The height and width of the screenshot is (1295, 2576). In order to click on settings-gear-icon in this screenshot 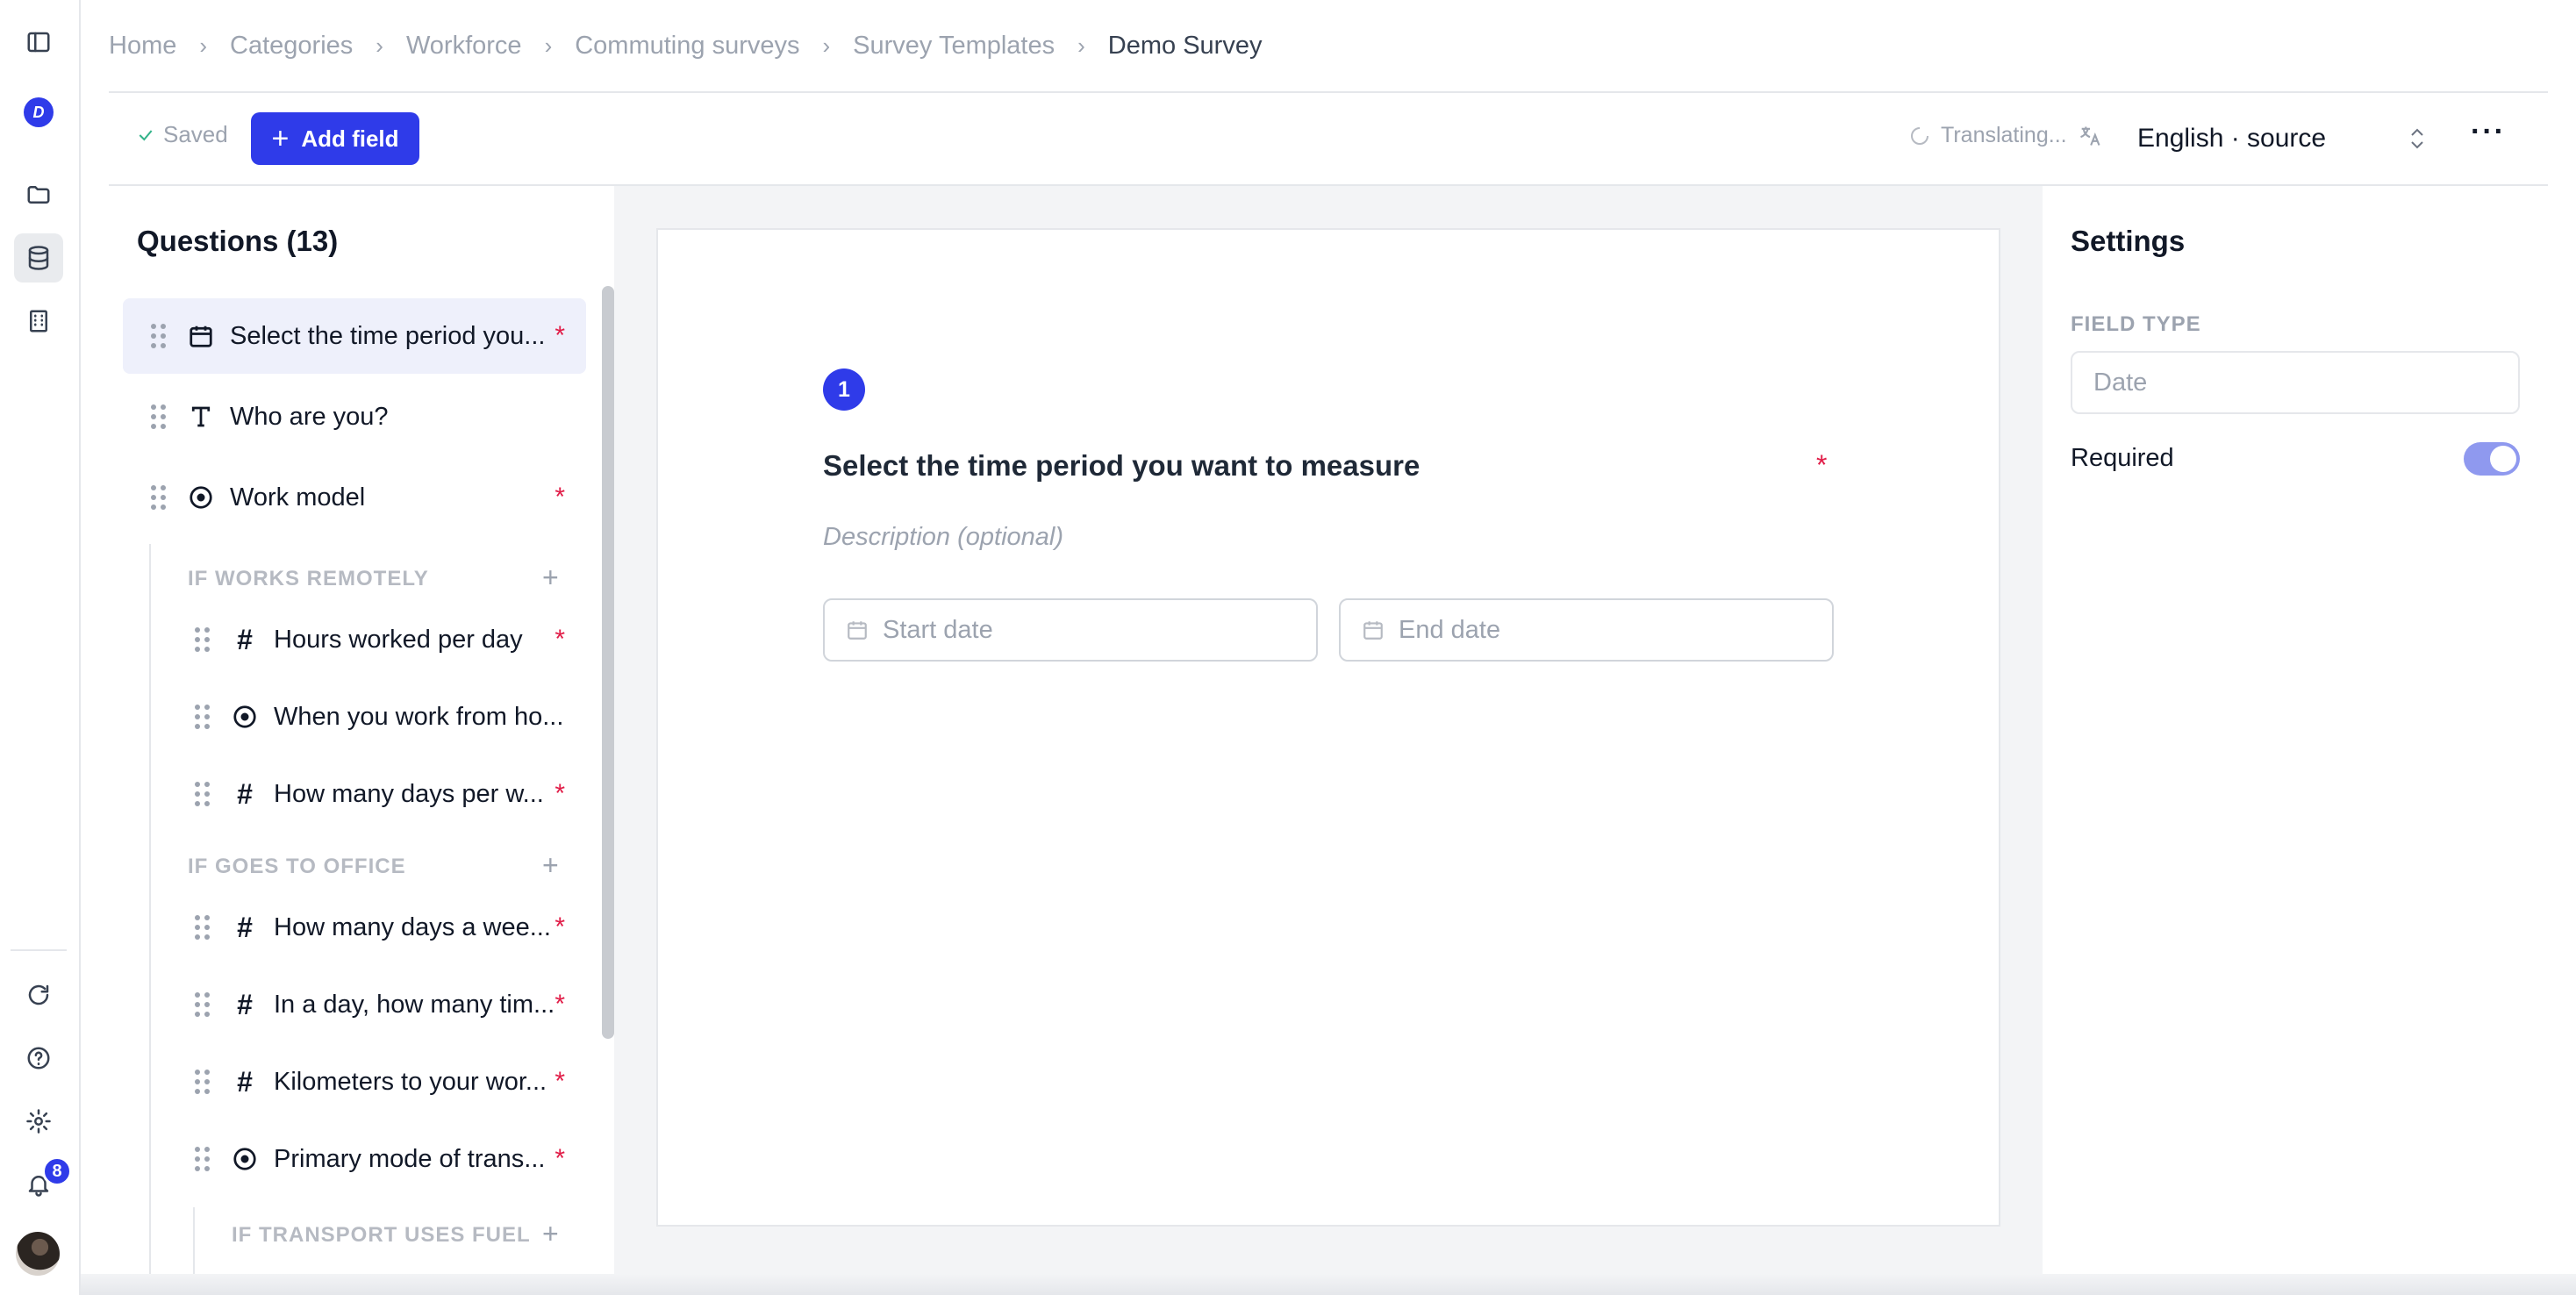, I will do `click(38, 1121)`.